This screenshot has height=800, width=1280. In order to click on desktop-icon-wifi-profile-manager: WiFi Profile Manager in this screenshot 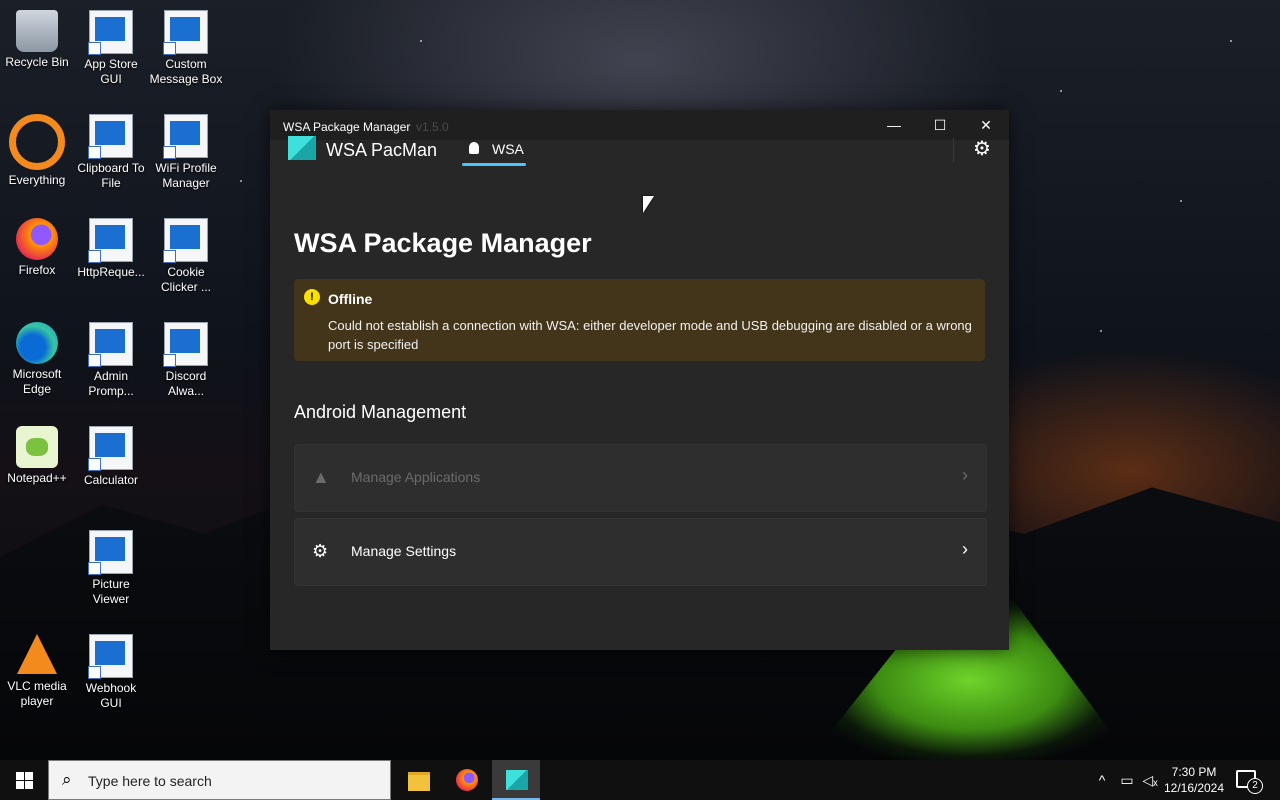, I will do `click(186, 150)`.